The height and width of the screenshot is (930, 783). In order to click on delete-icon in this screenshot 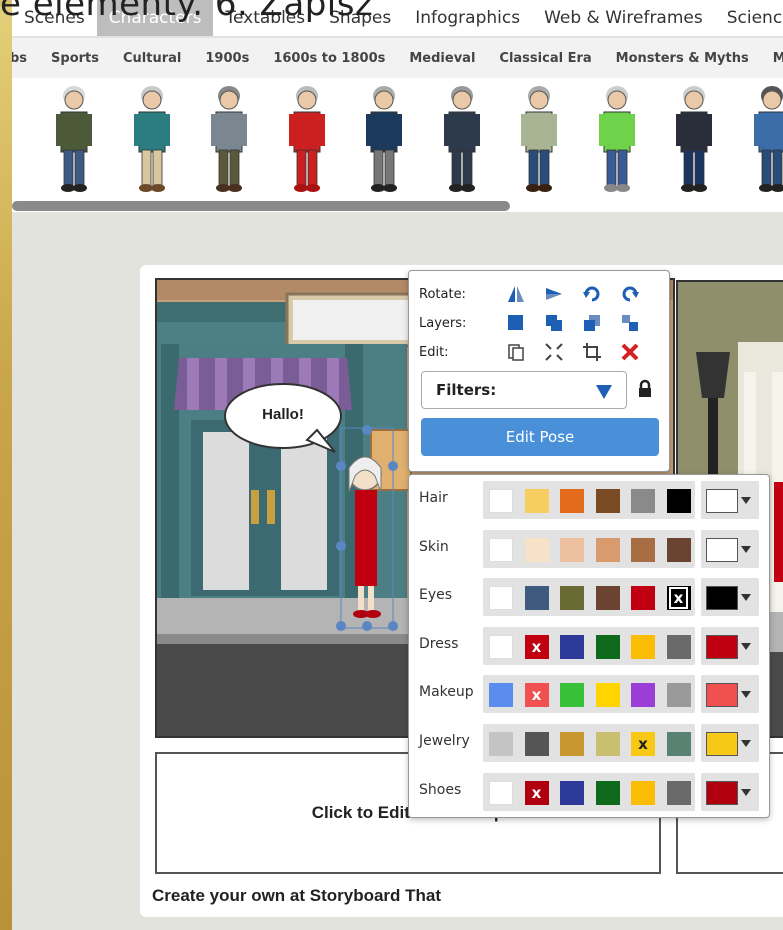, I will do `click(630, 352)`.